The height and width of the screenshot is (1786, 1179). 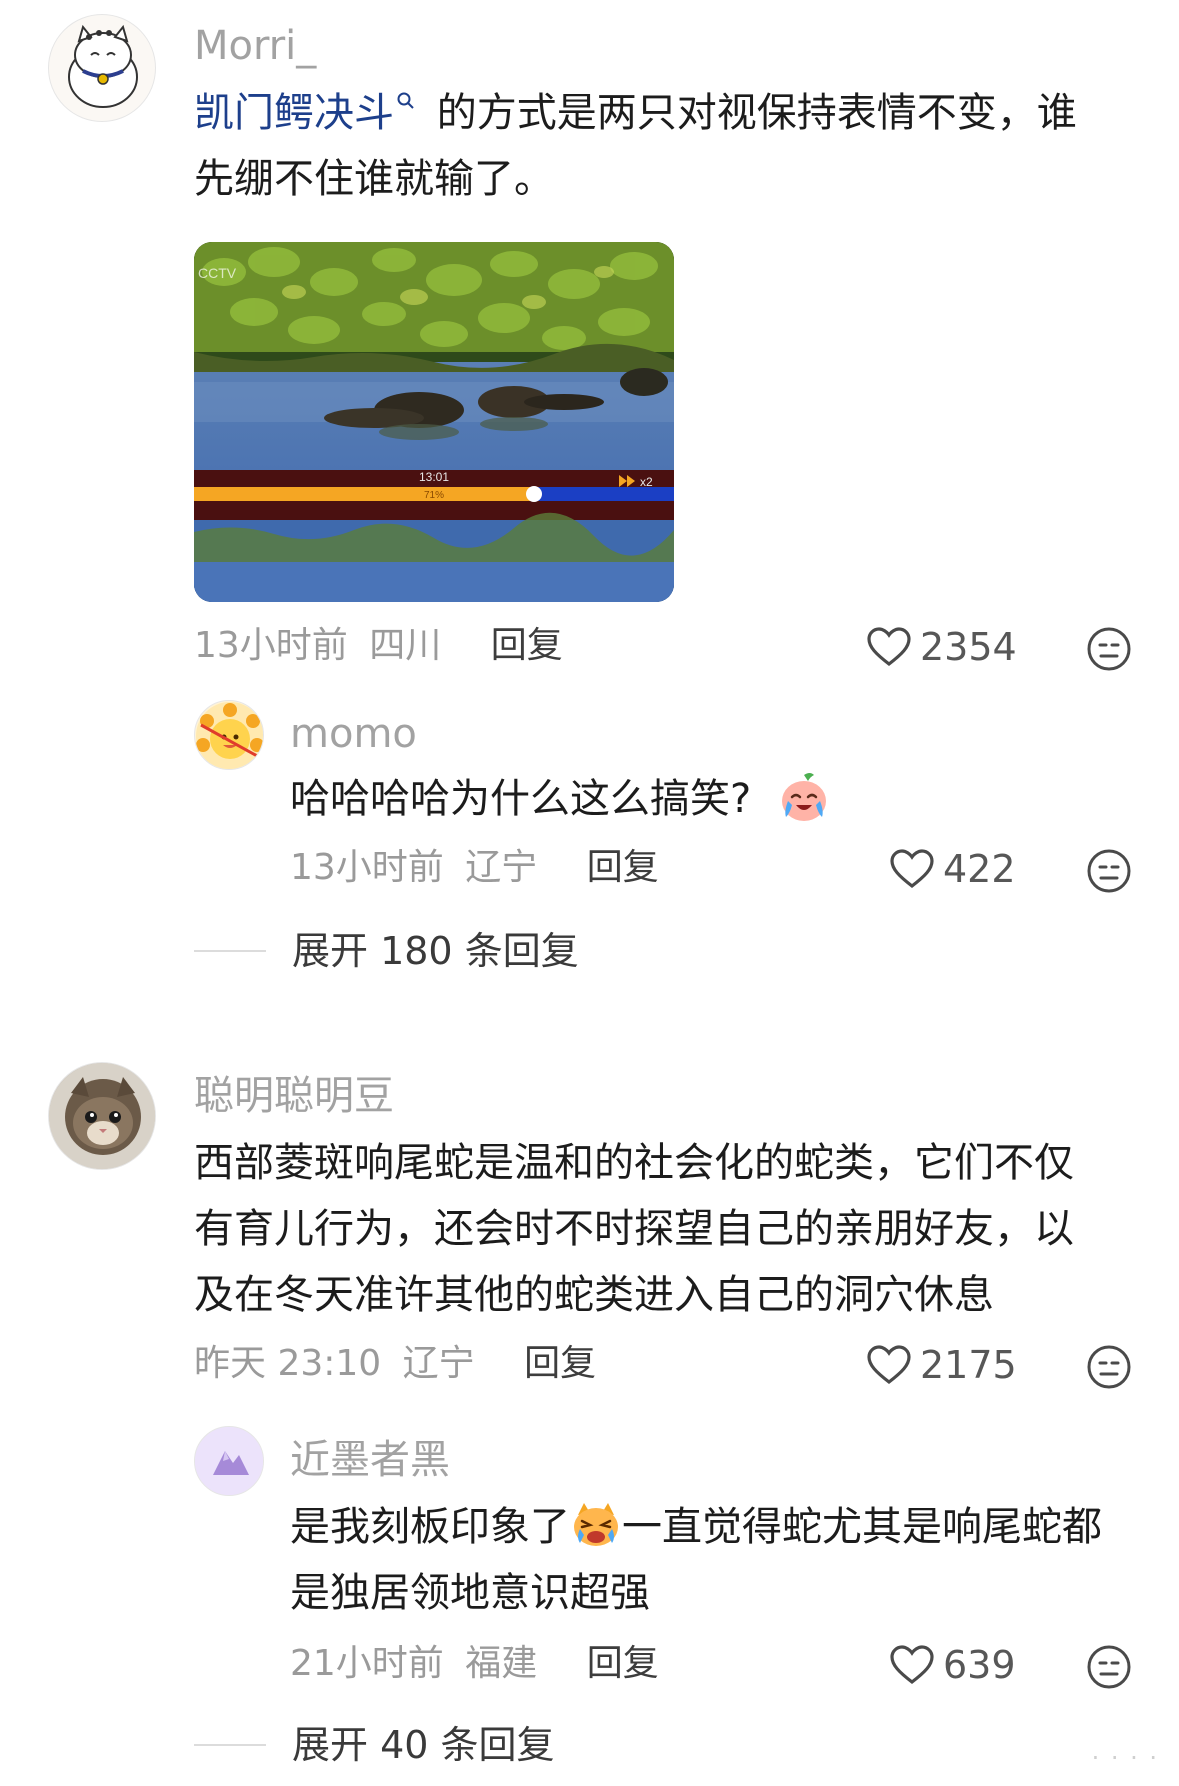 I want to click on purple-mountain-avatar-icon, so click(x=229, y=1461).